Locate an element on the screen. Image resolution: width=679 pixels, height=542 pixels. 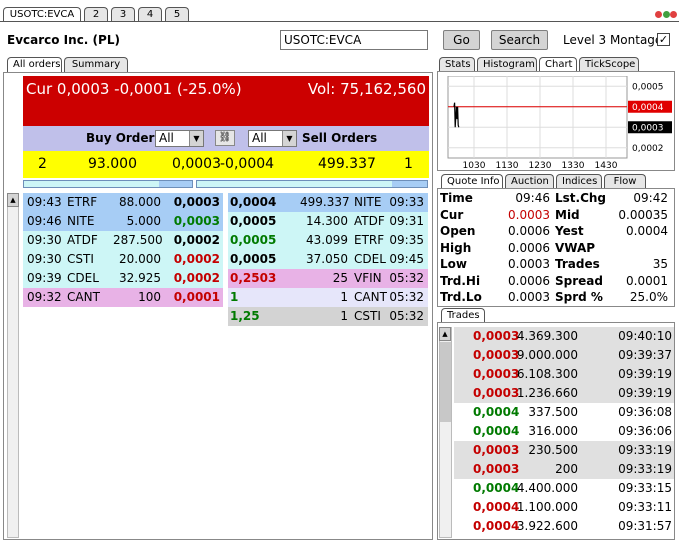
trade-time: 09:33:11 is located at coordinates (645, 507).